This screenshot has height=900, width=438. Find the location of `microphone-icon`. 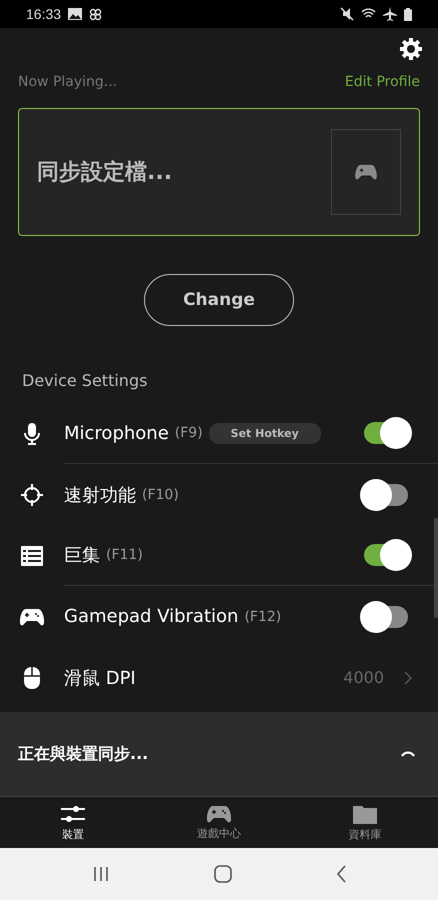

microphone-icon is located at coordinates (32, 433).